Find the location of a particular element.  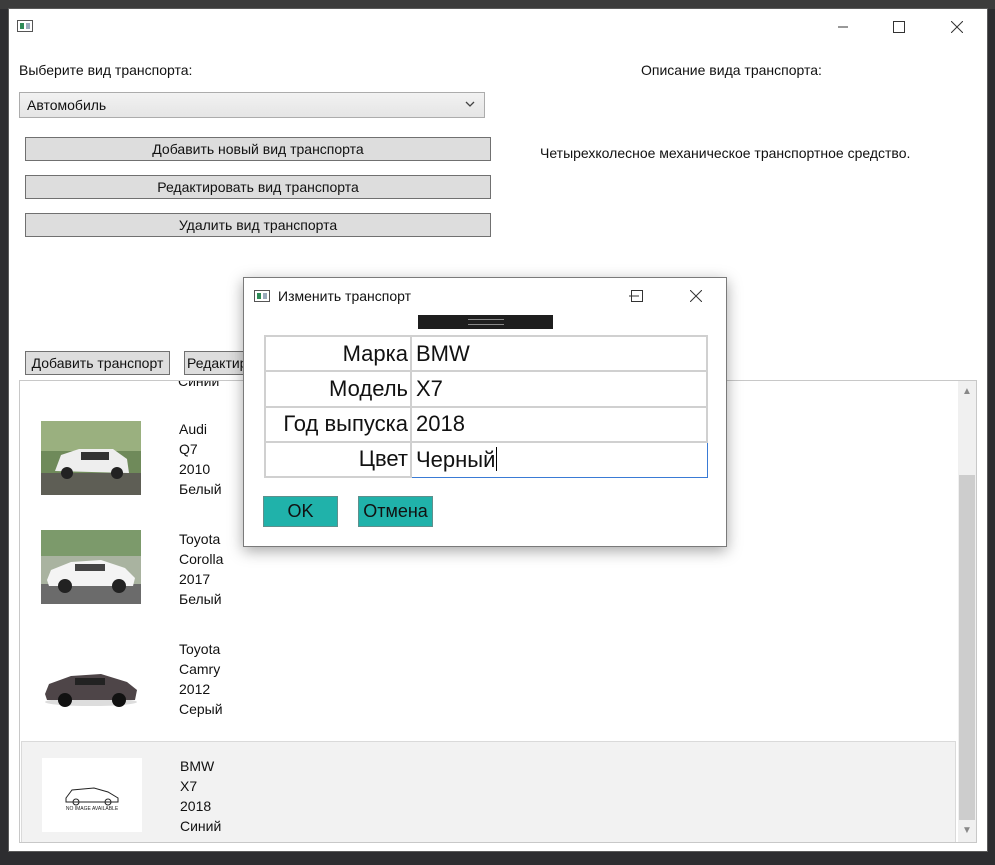

vehicle-year: 2018 is located at coordinates (196, 806).